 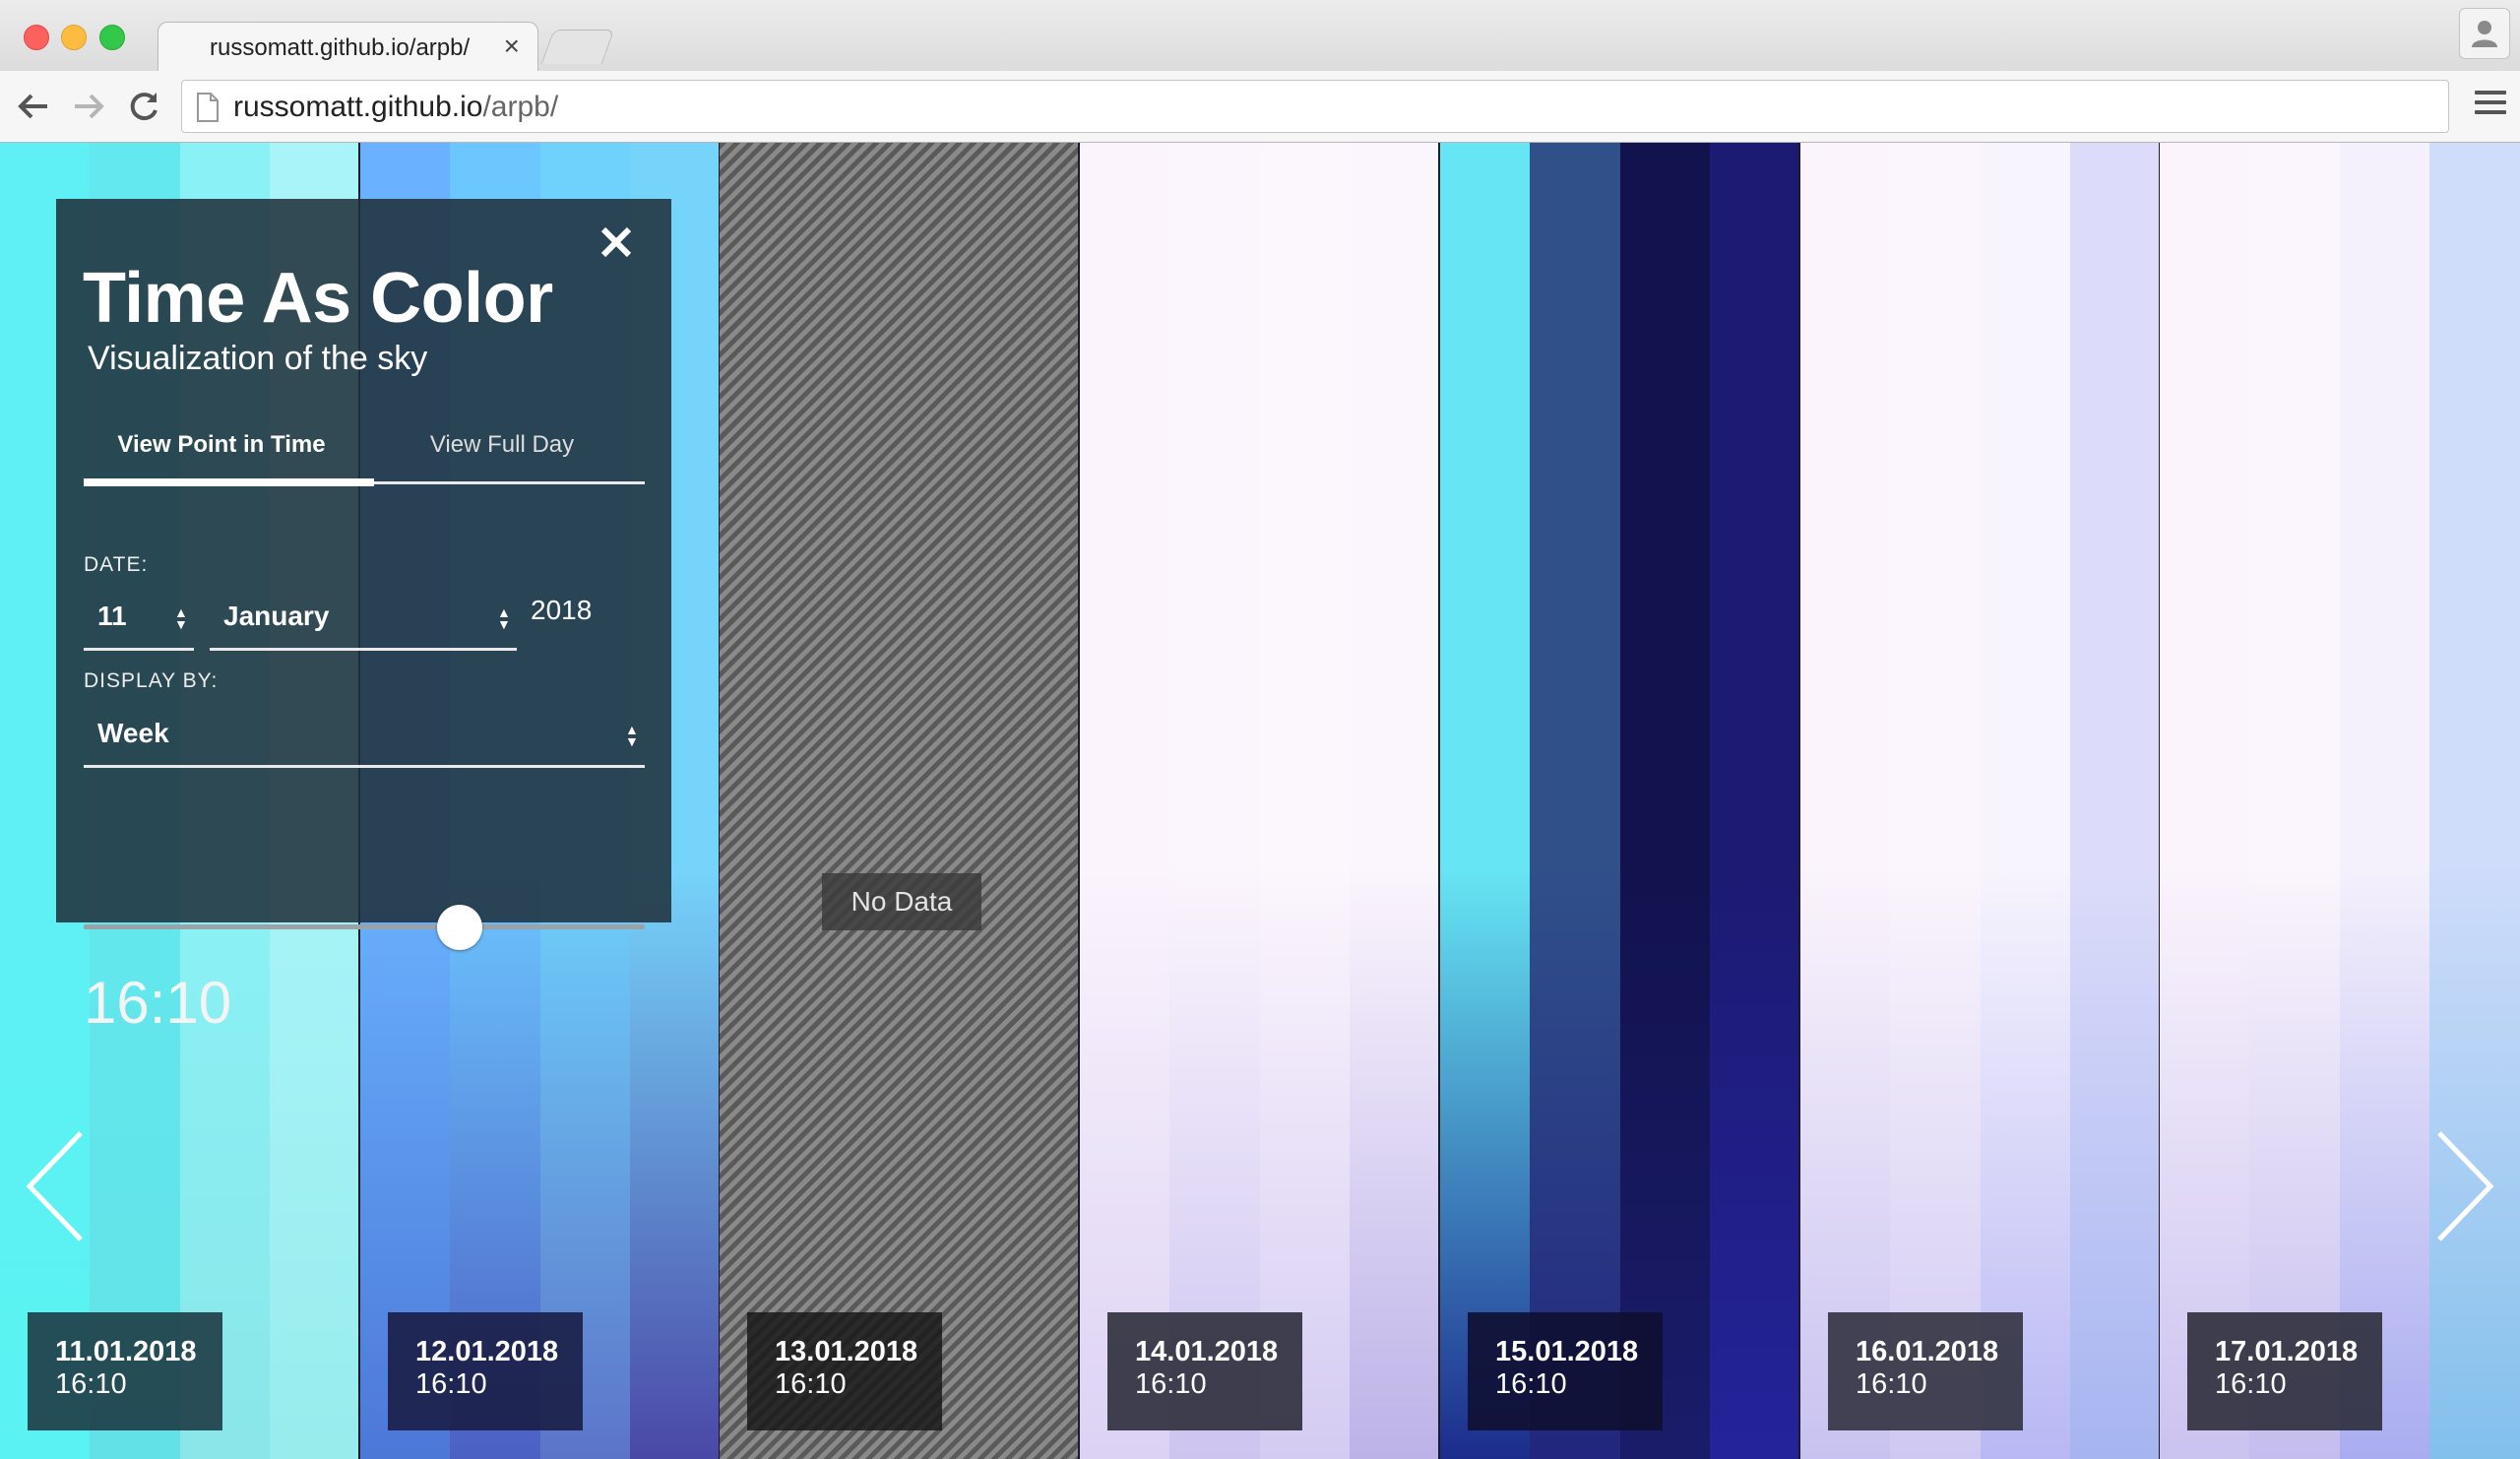 What do you see at coordinates (512, 46) in the screenshot?
I see `close-tab-icon: ×` at bounding box center [512, 46].